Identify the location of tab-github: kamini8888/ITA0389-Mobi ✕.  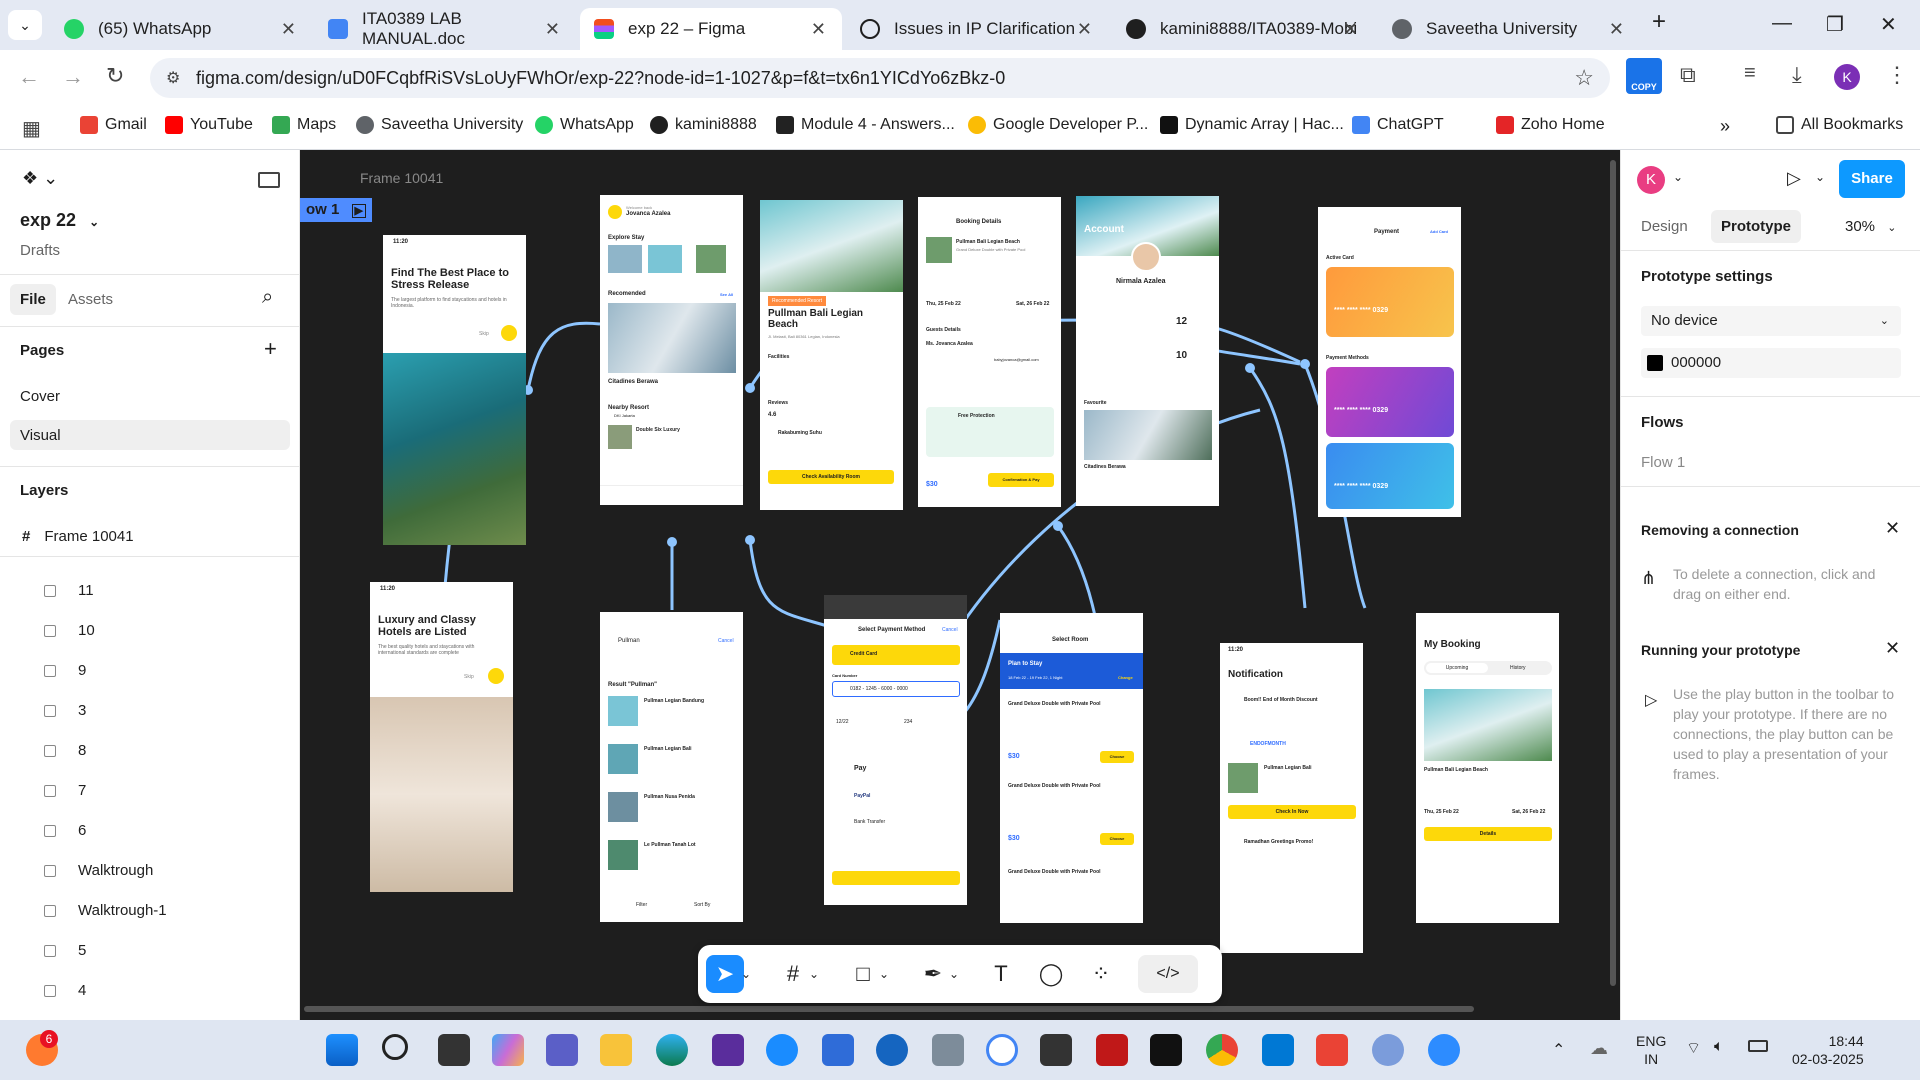
(1243, 29).